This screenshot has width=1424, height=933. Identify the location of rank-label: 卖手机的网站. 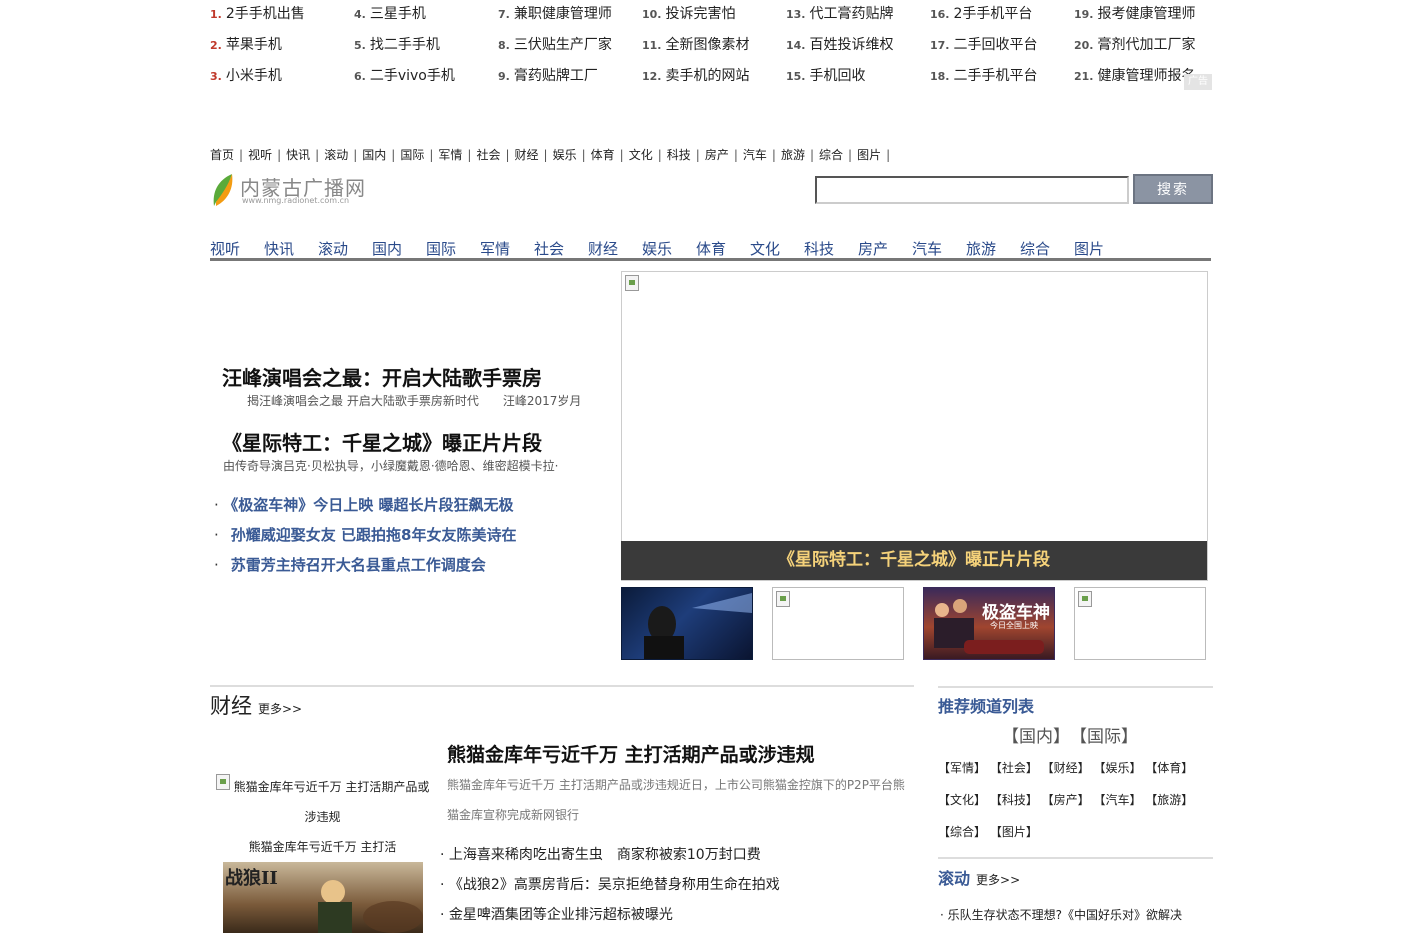
(707, 76).